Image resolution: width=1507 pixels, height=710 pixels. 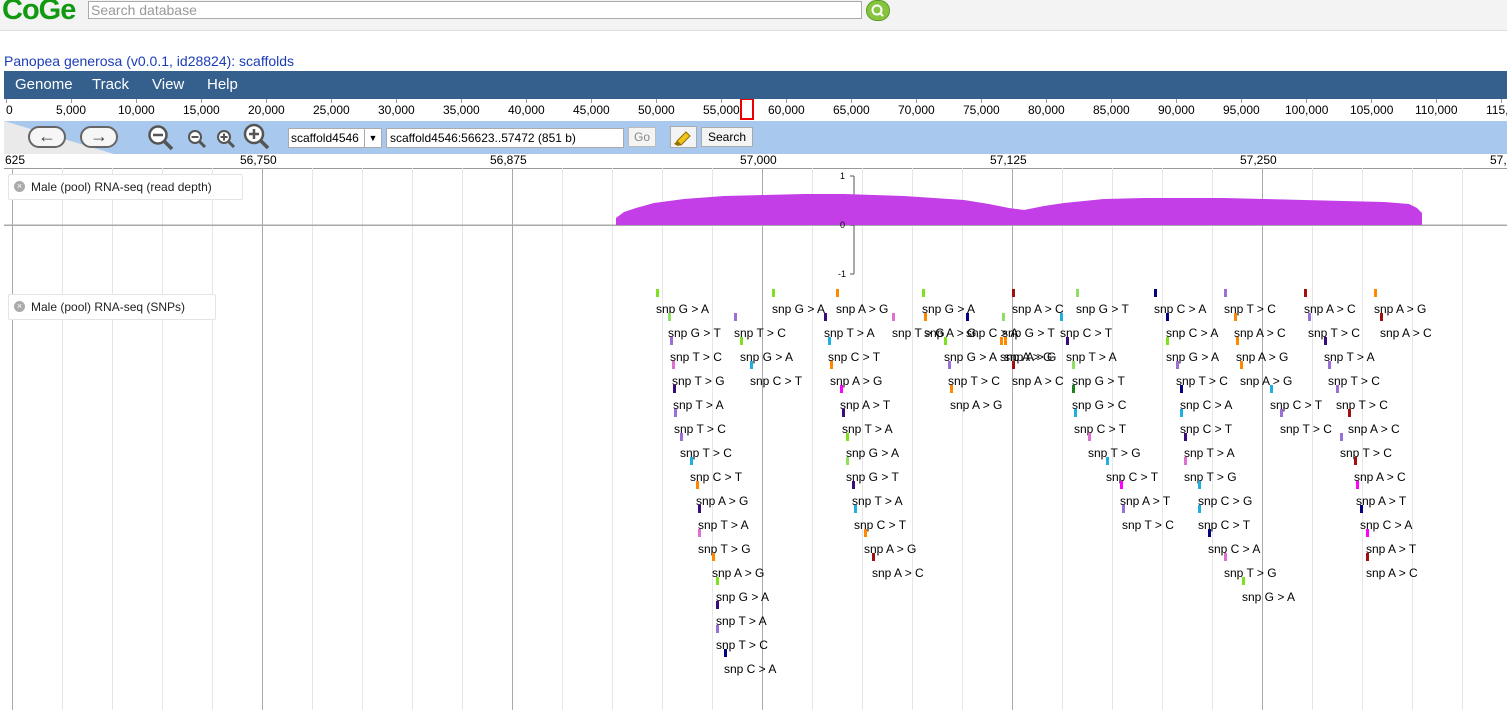 I want to click on zoom-out-icon, so click(x=197, y=140).